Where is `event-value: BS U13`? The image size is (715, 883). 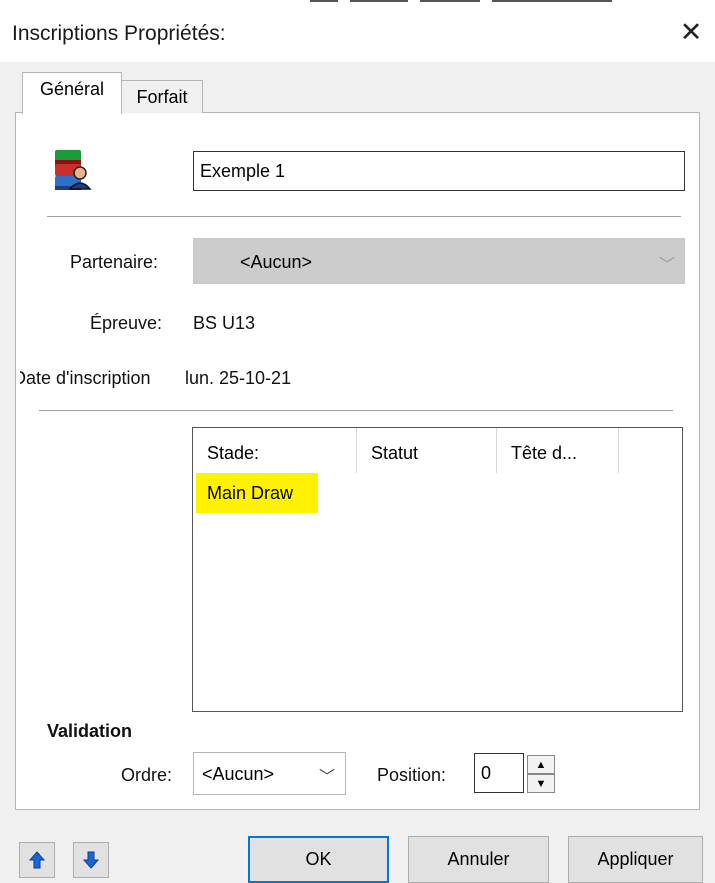 event-value: BS U13 is located at coordinates (224, 323).